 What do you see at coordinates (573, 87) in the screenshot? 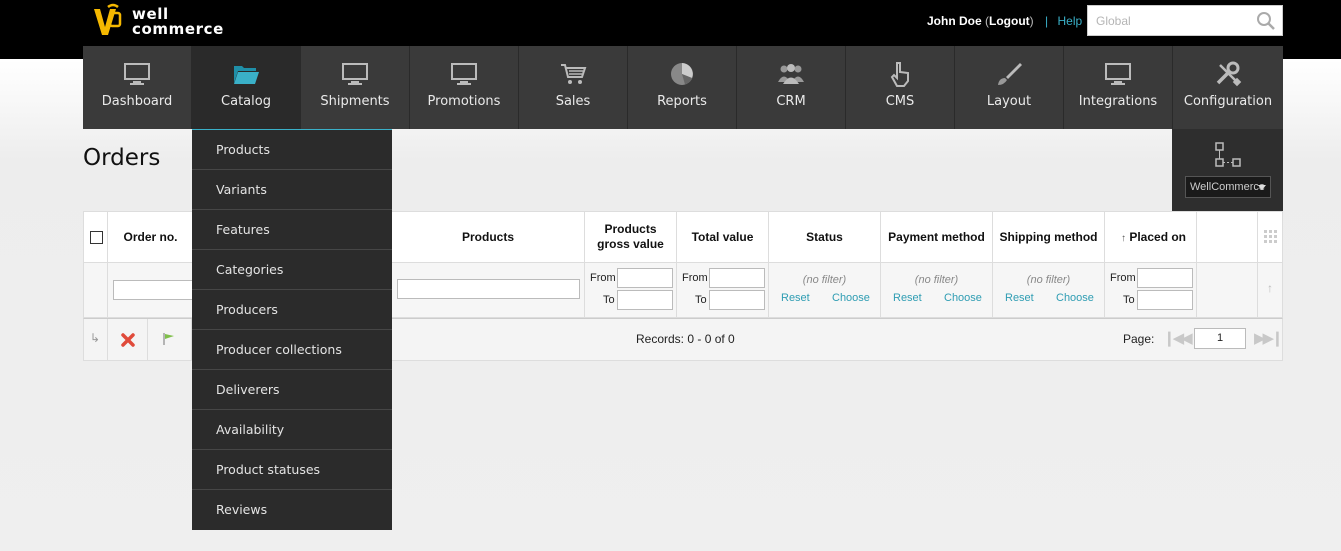
I see `nav-sales: Sales` at bounding box center [573, 87].